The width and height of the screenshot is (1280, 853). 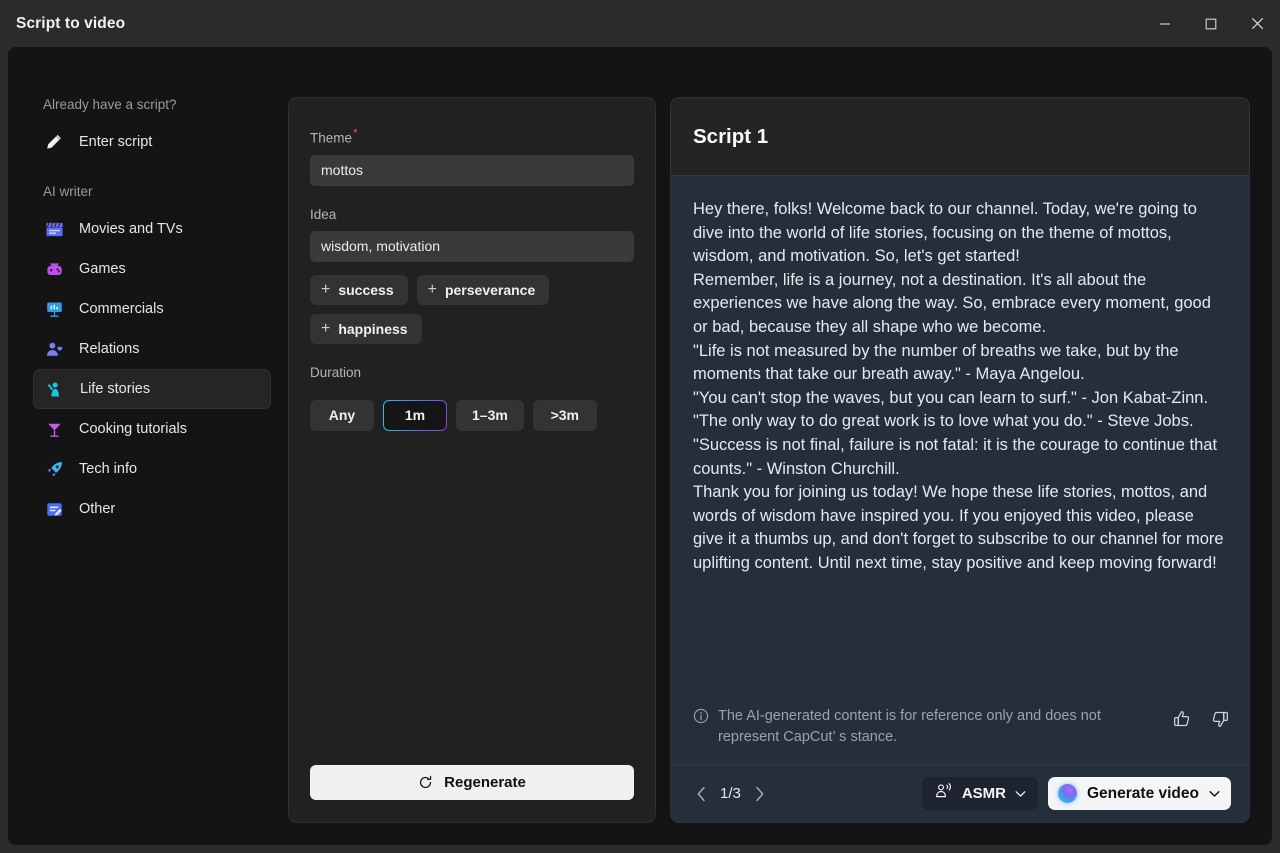 What do you see at coordinates (490, 289) in the screenshot?
I see `chip-label: perseverance` at bounding box center [490, 289].